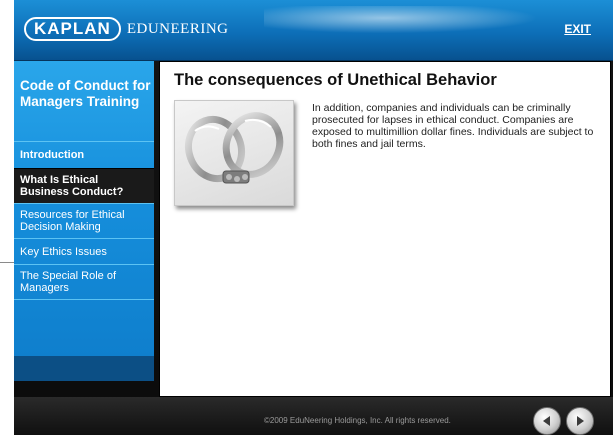  I want to click on page-divider, so click(7, 262).